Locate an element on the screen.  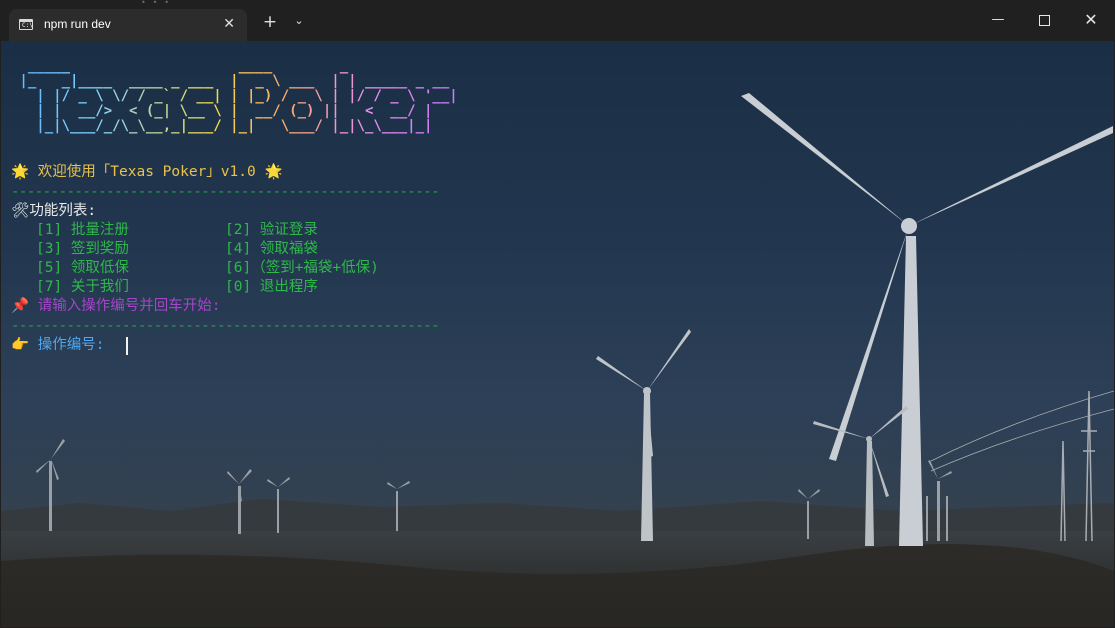
maximize-button is located at coordinates (1044, 20).